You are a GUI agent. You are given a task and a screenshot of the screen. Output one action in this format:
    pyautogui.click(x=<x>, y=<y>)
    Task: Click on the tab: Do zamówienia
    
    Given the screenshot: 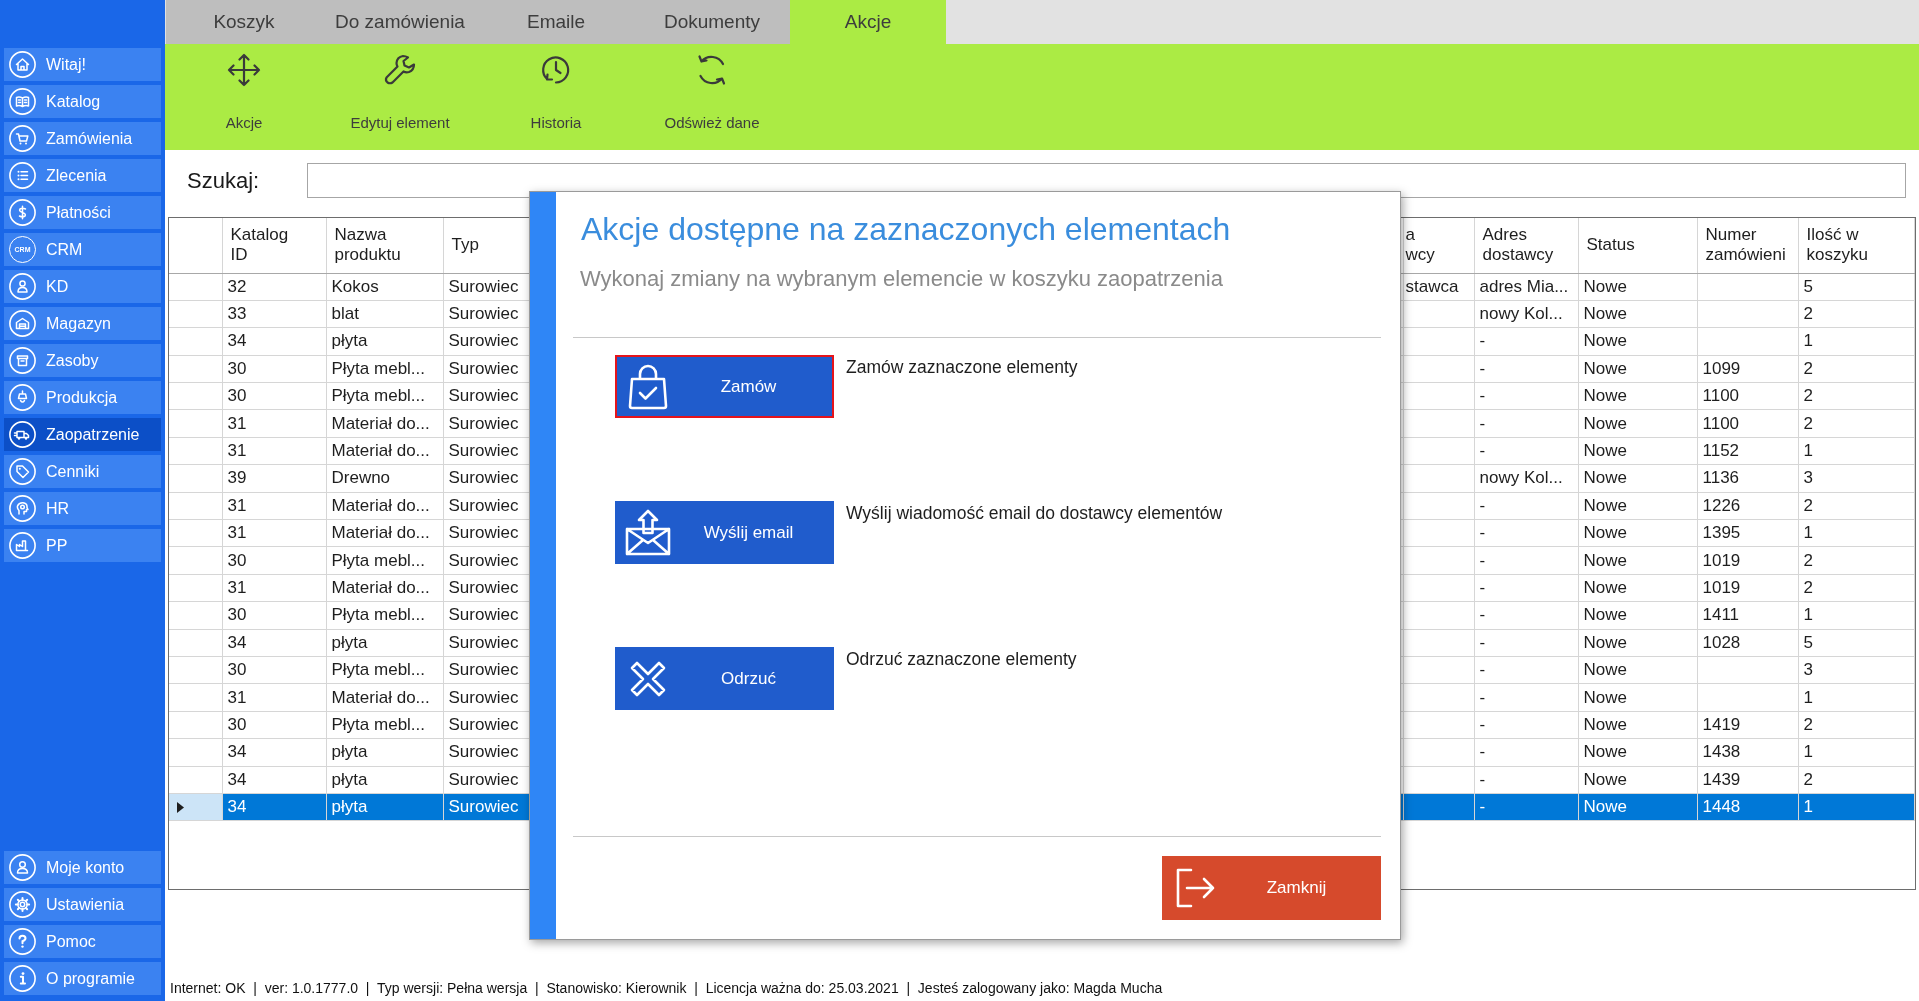 What is the action you would take?
    pyautogui.click(x=400, y=22)
    